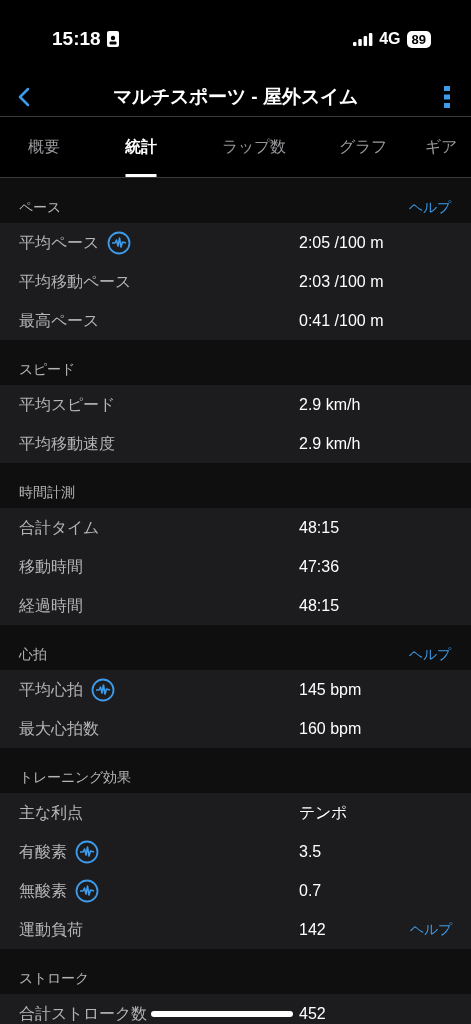 The image size is (471, 1024). I want to click on stat-value: 142, so click(313, 929).